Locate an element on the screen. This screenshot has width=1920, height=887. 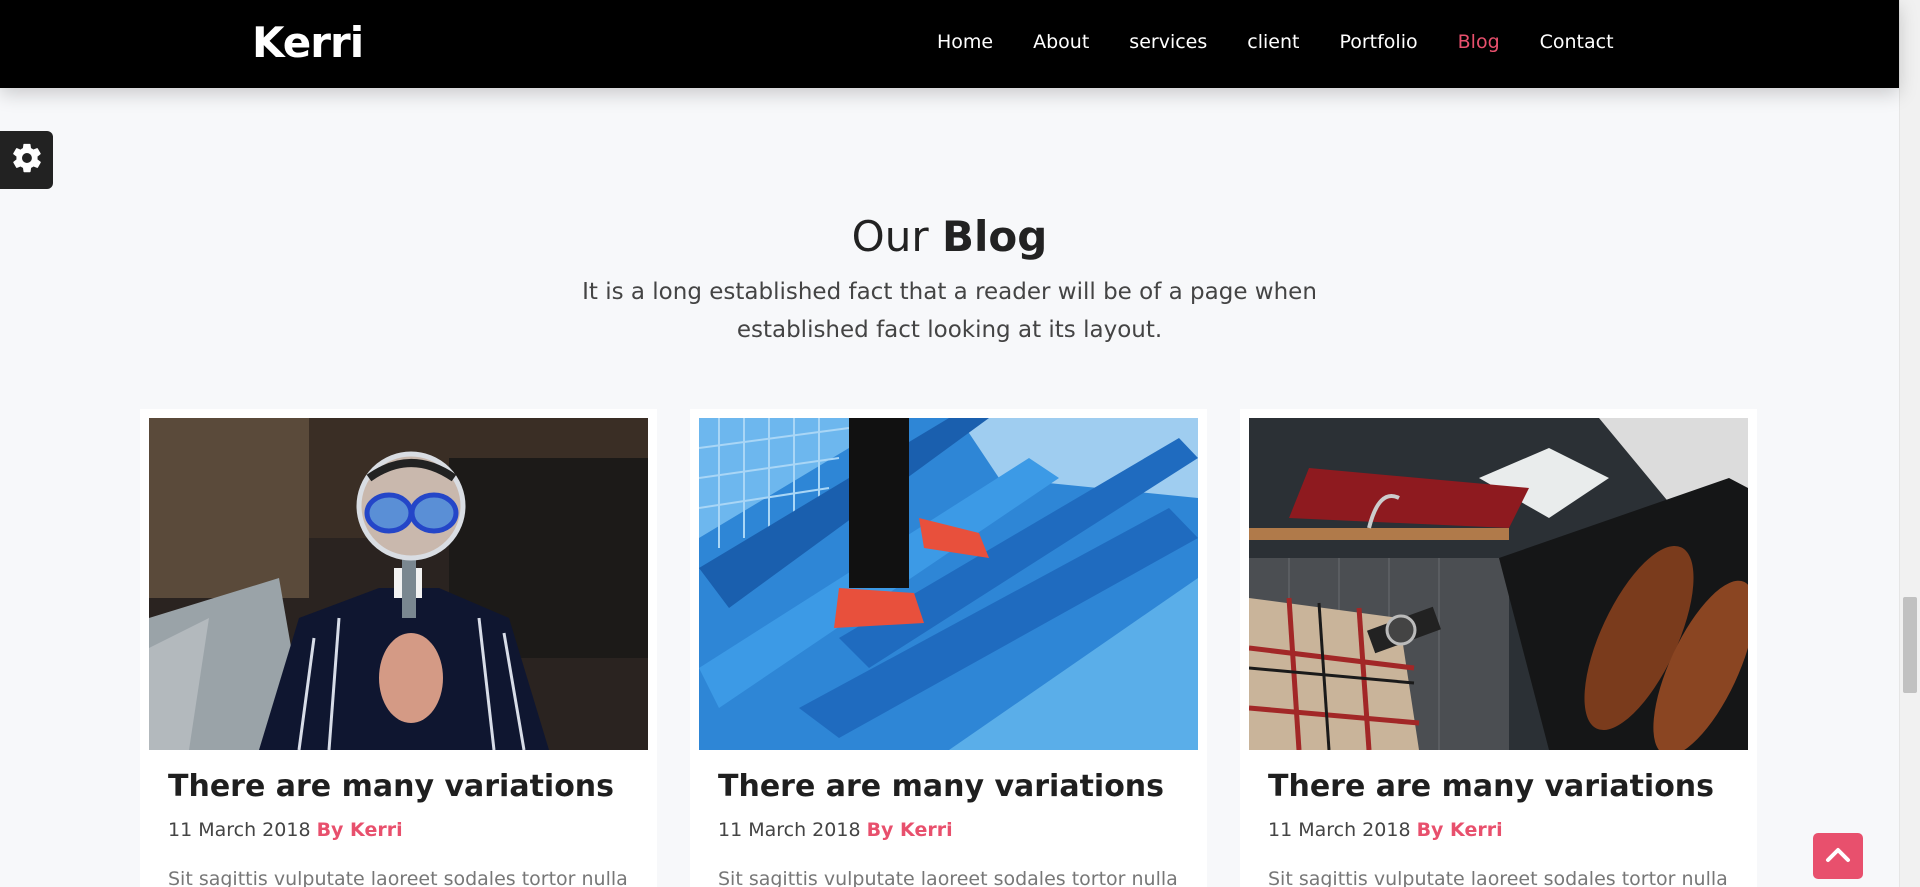
scroll-to-top-button is located at coordinates (1838, 856).